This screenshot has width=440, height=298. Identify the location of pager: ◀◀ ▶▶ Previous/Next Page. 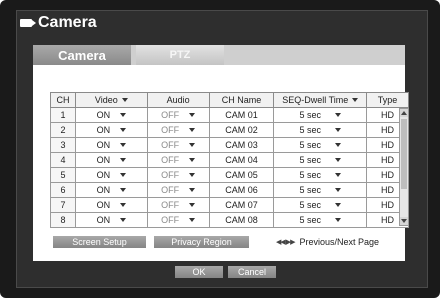
(327, 242).